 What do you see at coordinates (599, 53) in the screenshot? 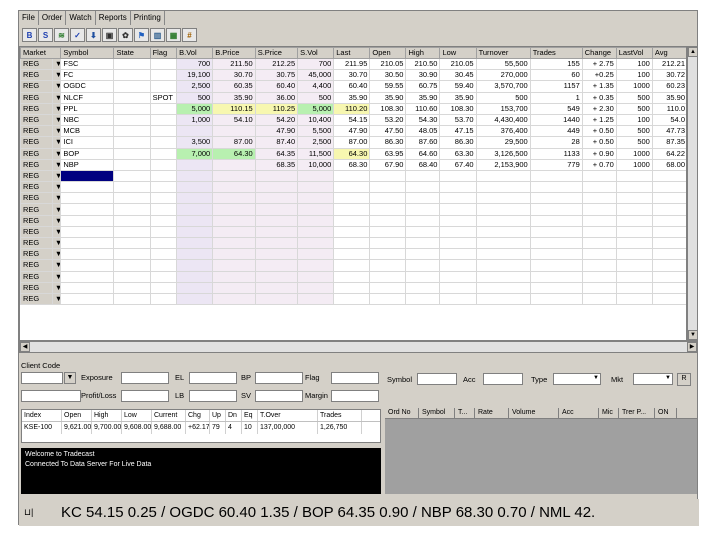
I see `column-header-change: Change` at bounding box center [599, 53].